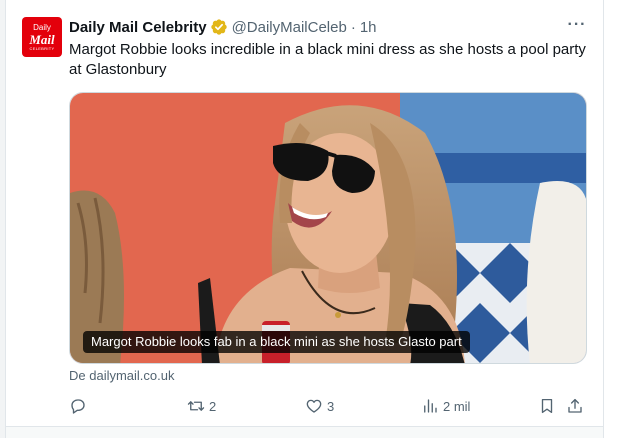 Image resolution: width=620 pixels, height=438 pixels. I want to click on like-button: 3, so click(319, 406).